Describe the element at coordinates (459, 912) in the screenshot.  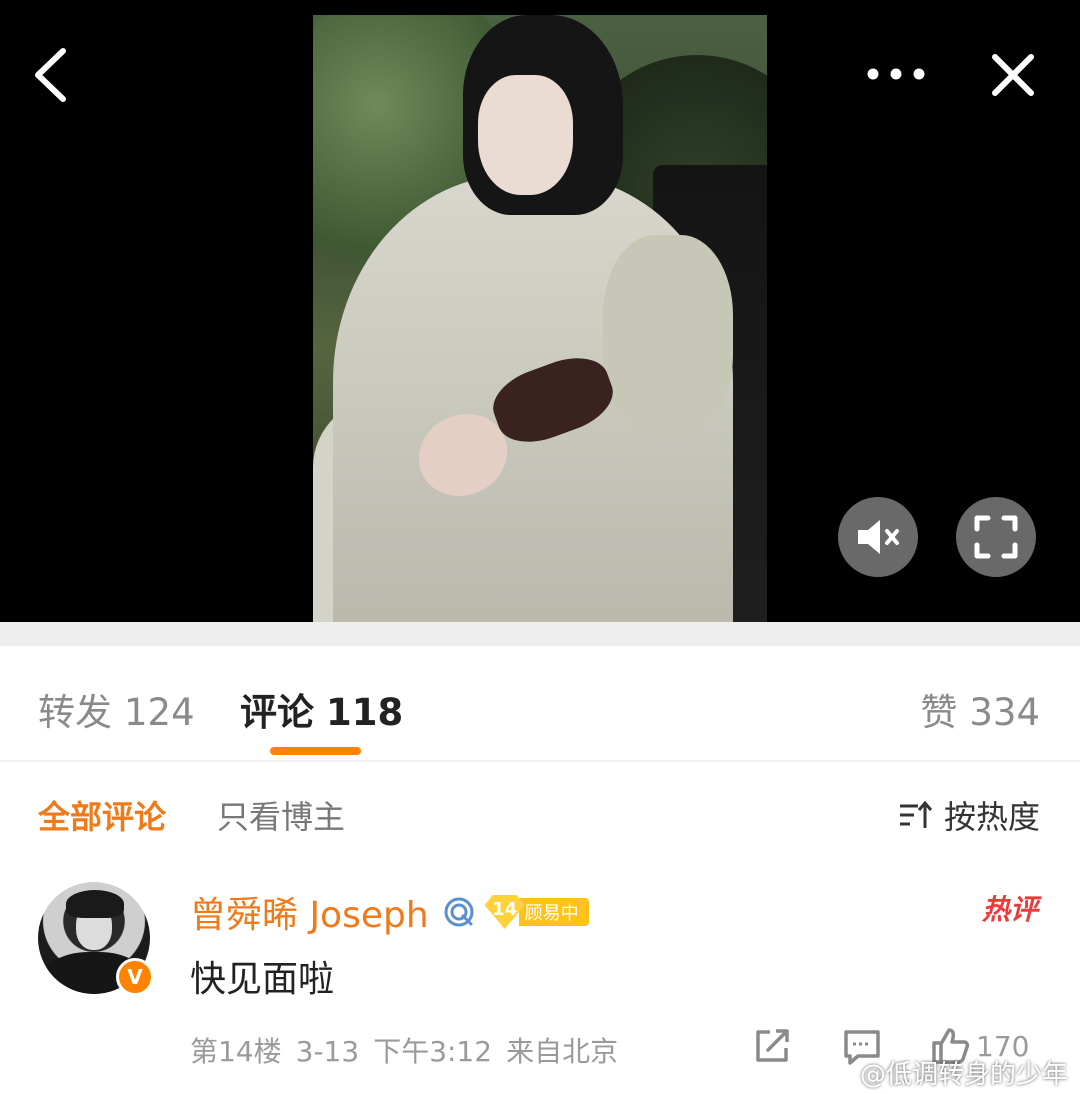
I see `member-icon` at that location.